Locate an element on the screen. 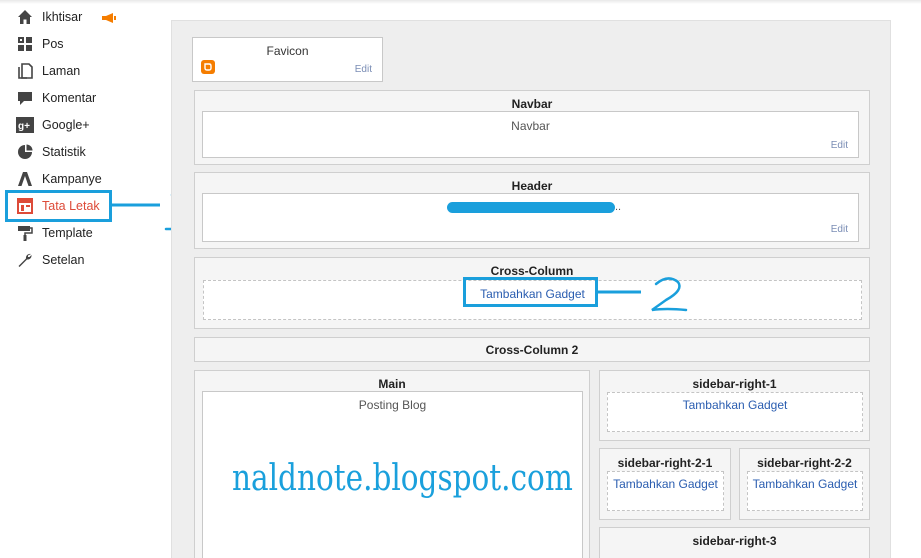 Image resolution: width=921 pixels, height=558 pixels. sidebar-right-2-2-section: sidebar-right-2-2 Tambahkan Gadget is located at coordinates (804, 484).